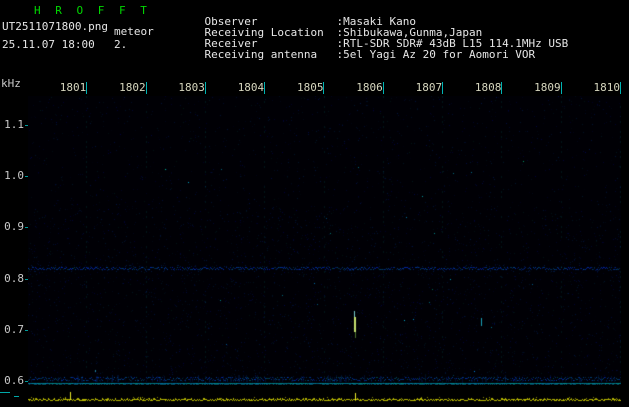 The height and width of the screenshot is (407, 629). Describe the element at coordinates (11, 83) in the screenshot. I see `y-axis-unit: kHz` at that location.